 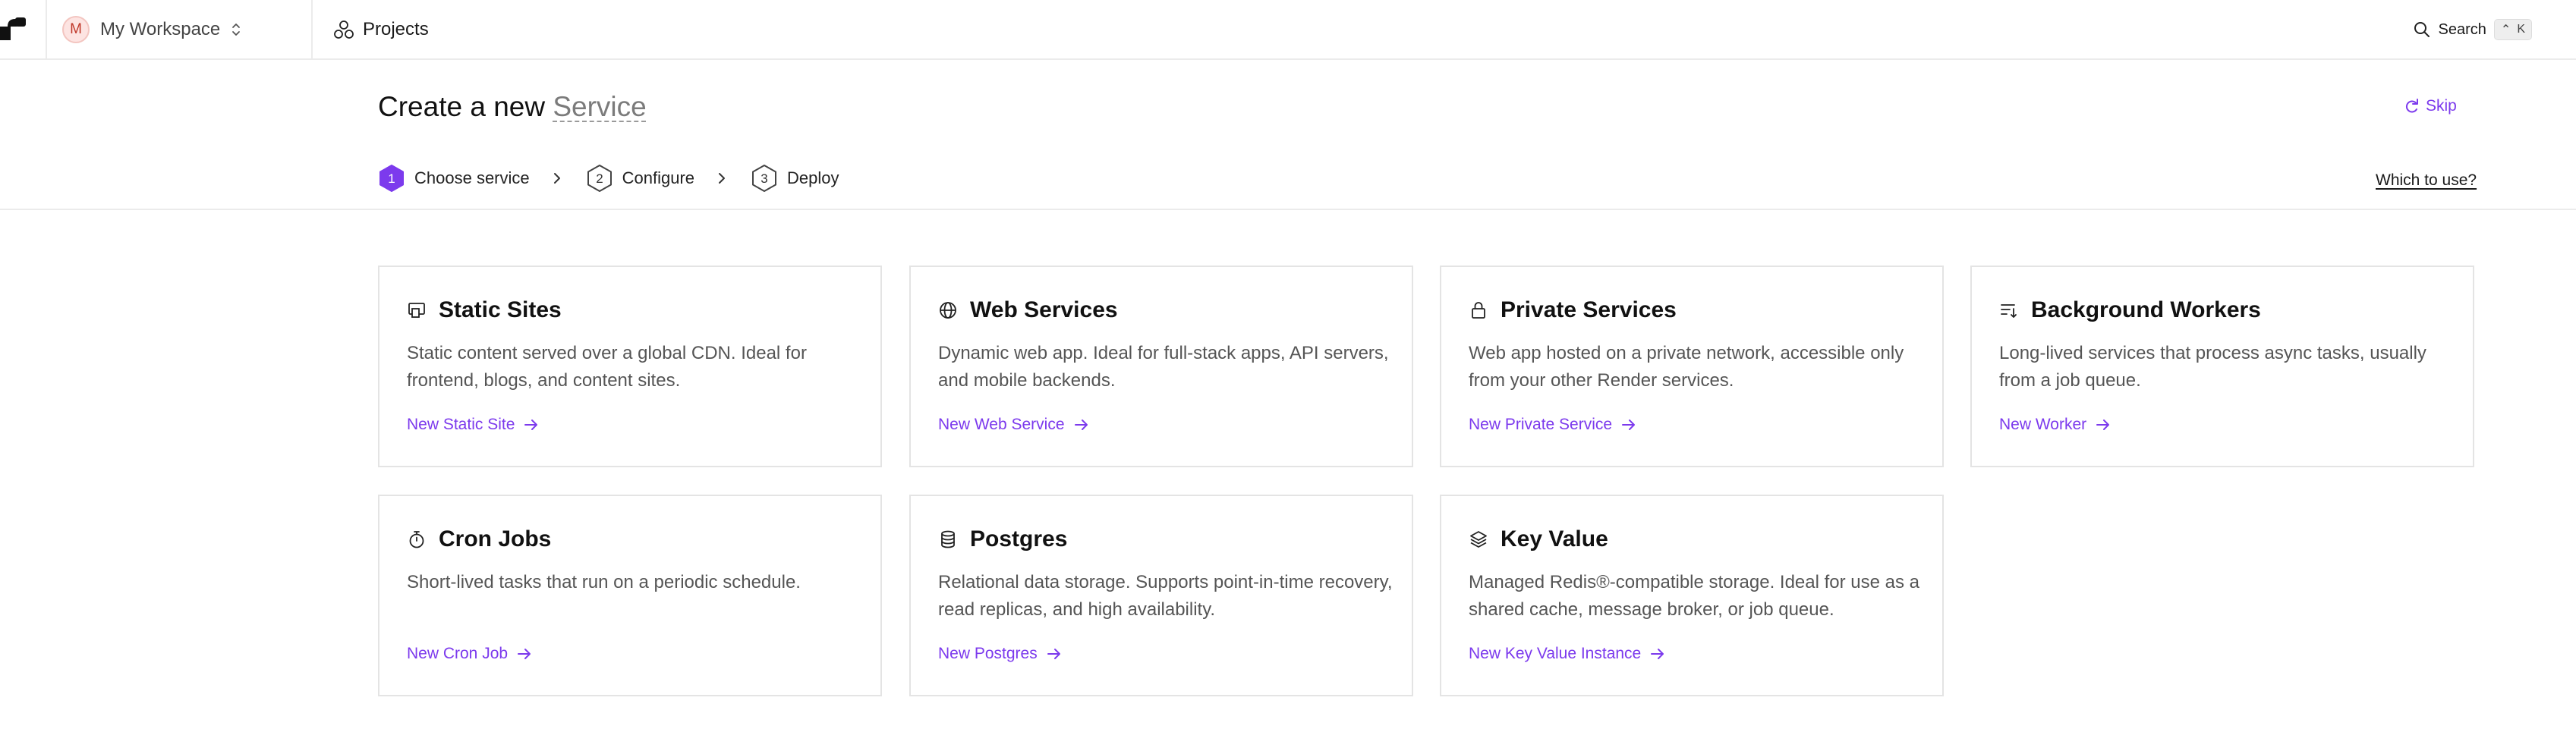 I want to click on search-button: Search ⌃ K, so click(x=2472, y=29).